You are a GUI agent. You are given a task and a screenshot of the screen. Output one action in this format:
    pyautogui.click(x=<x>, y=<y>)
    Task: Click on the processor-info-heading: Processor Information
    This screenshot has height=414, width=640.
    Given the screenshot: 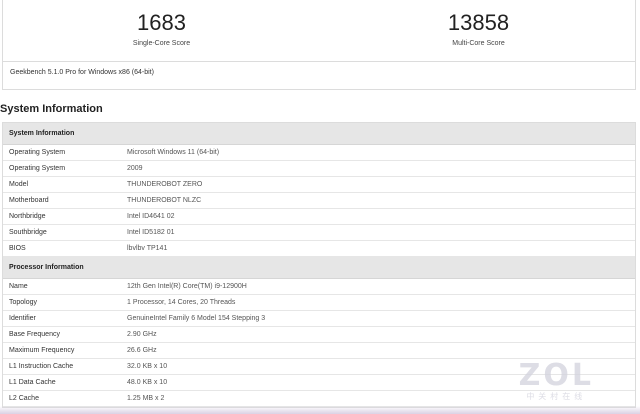 What is the action you would take?
    pyautogui.click(x=319, y=268)
    